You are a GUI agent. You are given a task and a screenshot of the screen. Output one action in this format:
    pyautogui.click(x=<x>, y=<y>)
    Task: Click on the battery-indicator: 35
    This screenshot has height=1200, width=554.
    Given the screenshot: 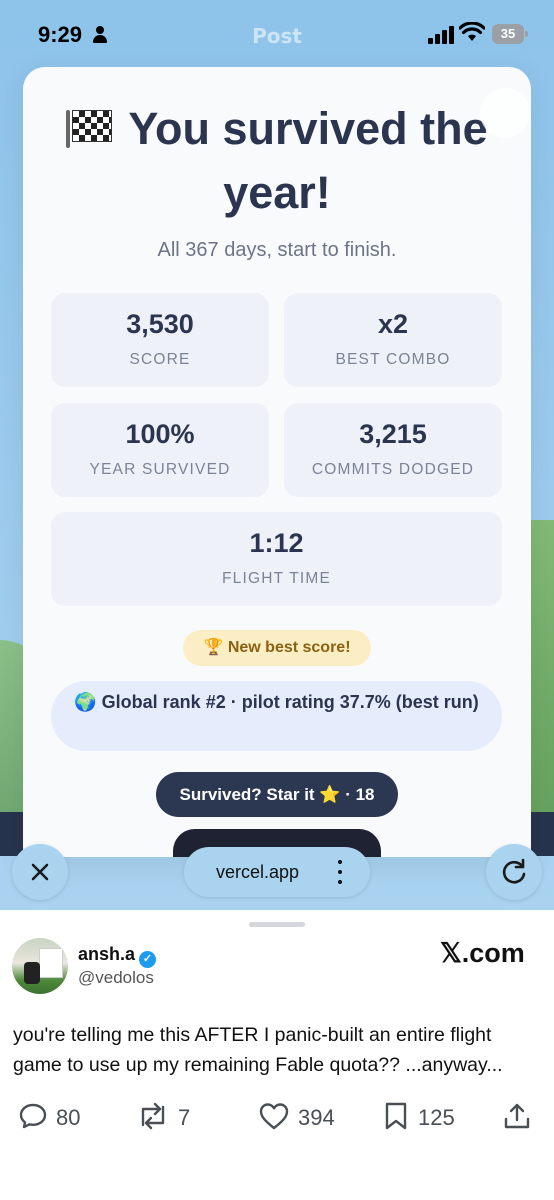 What is the action you would take?
    pyautogui.click(x=510, y=34)
    